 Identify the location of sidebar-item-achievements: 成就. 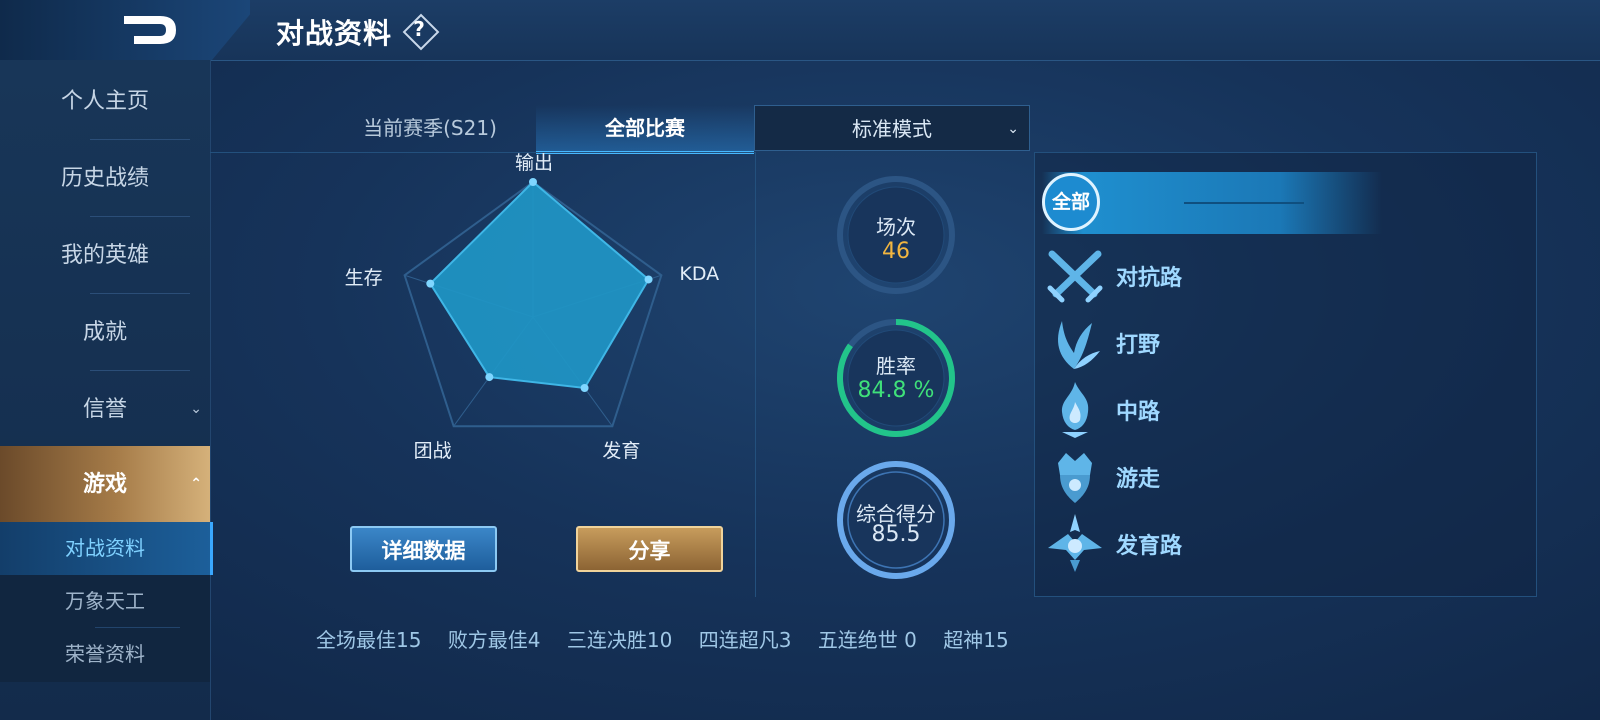
(105, 332).